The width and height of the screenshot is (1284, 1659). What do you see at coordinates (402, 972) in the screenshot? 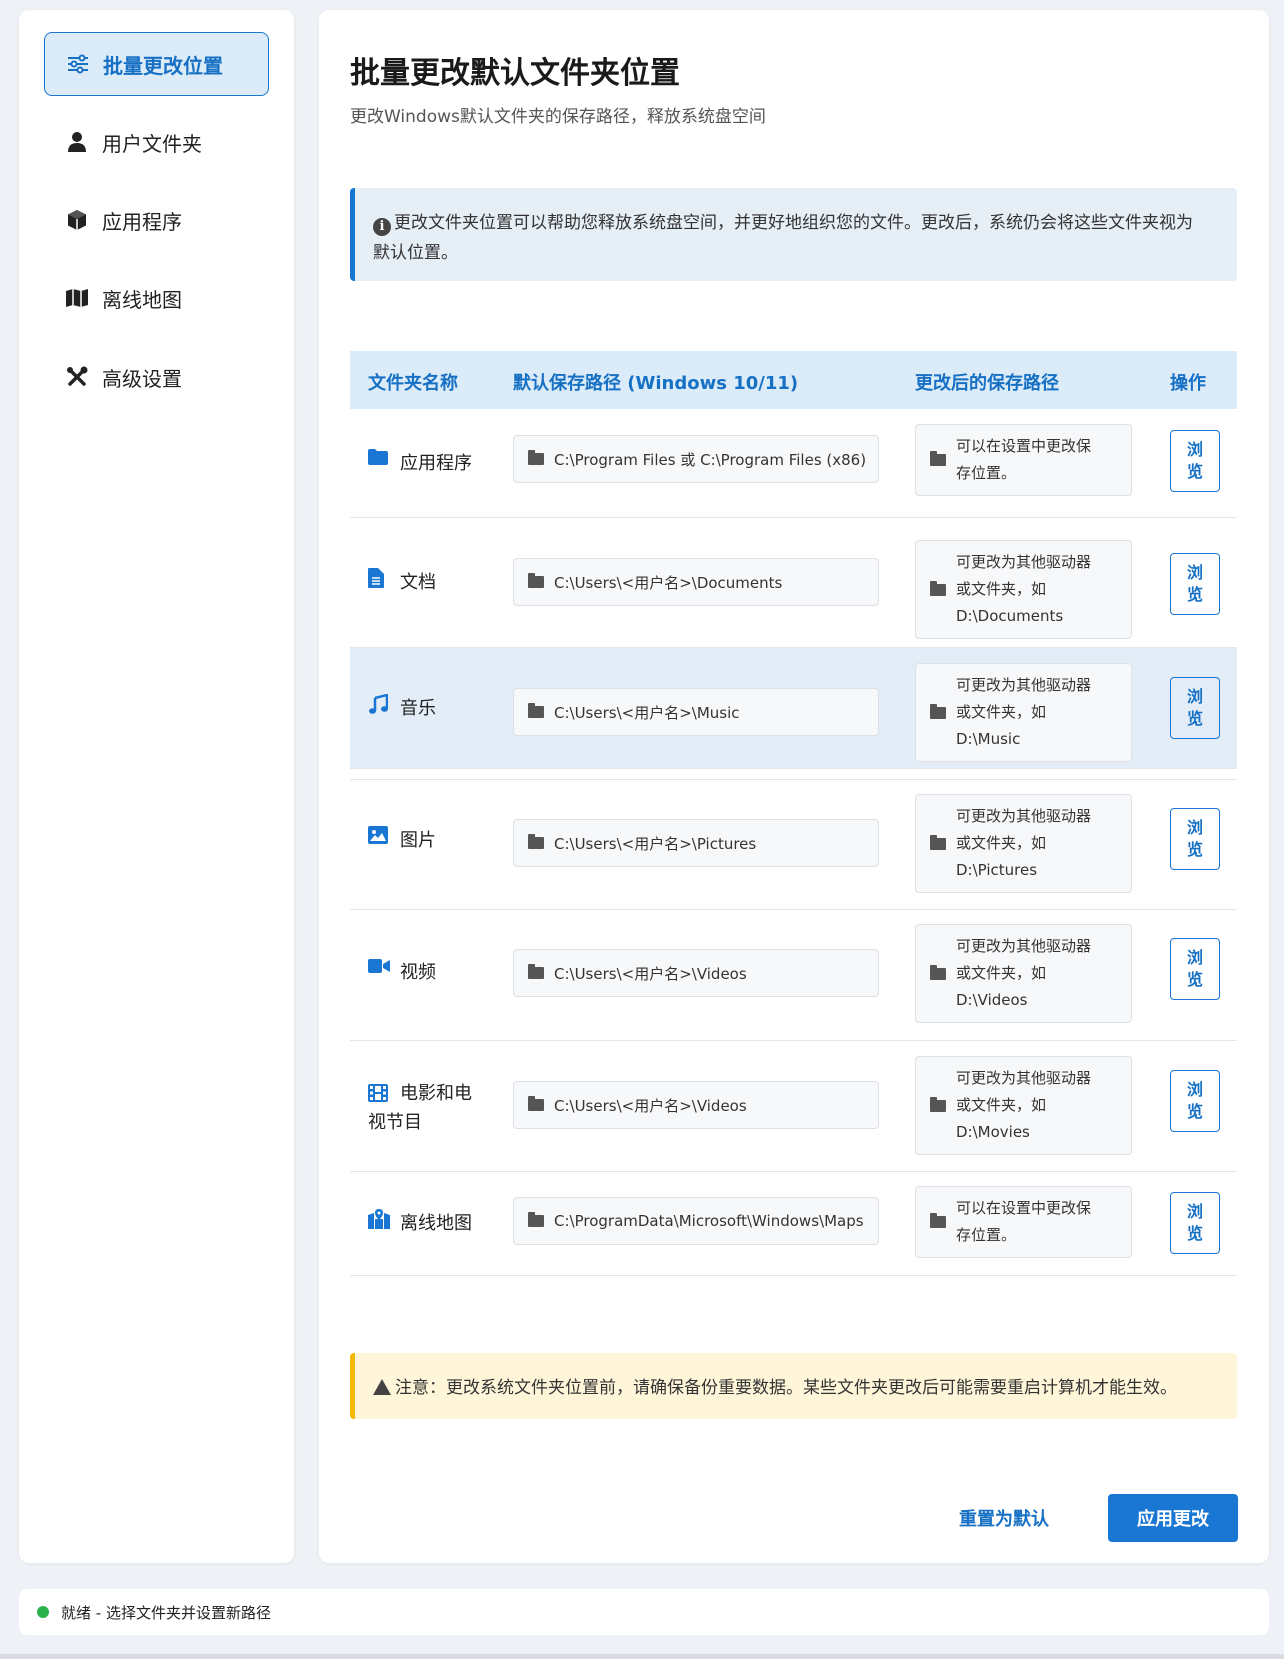
I see `folder-name: 视频` at bounding box center [402, 972].